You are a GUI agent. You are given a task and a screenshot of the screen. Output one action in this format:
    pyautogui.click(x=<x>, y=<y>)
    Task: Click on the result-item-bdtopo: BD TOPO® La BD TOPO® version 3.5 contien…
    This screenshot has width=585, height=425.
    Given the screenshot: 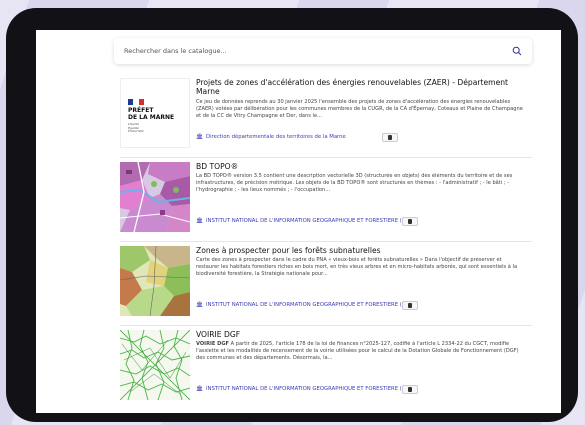 What is the action you would take?
    pyautogui.click(x=326, y=201)
    